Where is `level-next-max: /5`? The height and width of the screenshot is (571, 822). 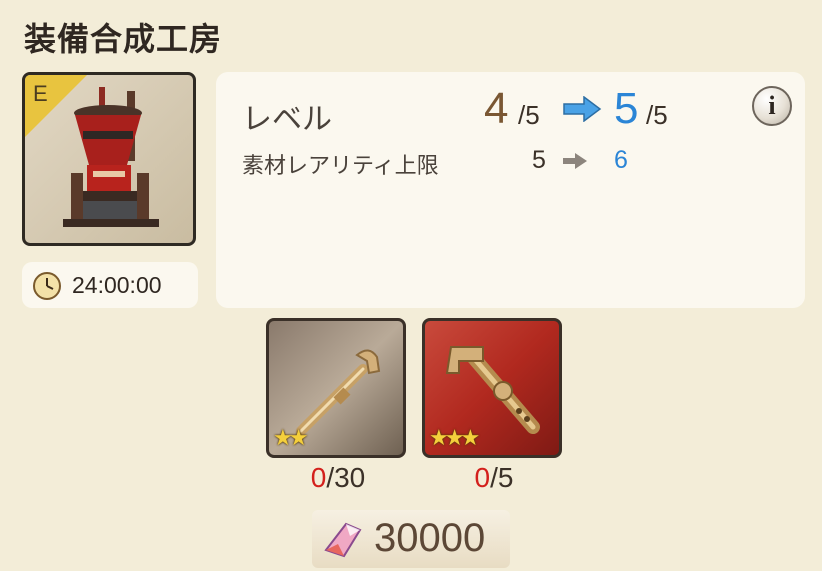
level-next-max: /5 is located at coordinates (657, 115).